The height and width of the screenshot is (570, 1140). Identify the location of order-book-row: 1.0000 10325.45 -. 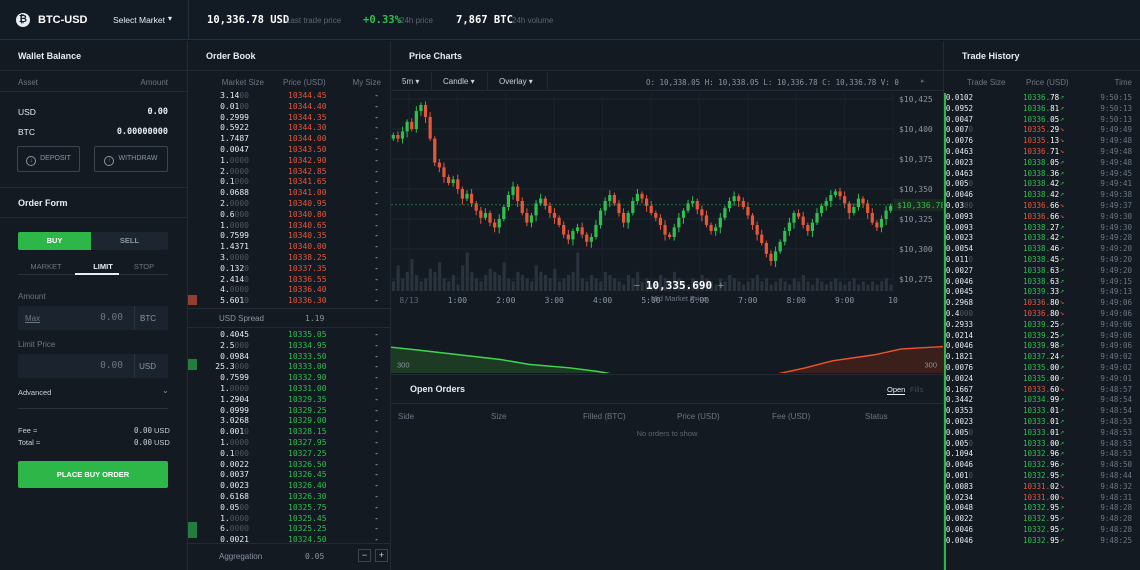
(289, 519).